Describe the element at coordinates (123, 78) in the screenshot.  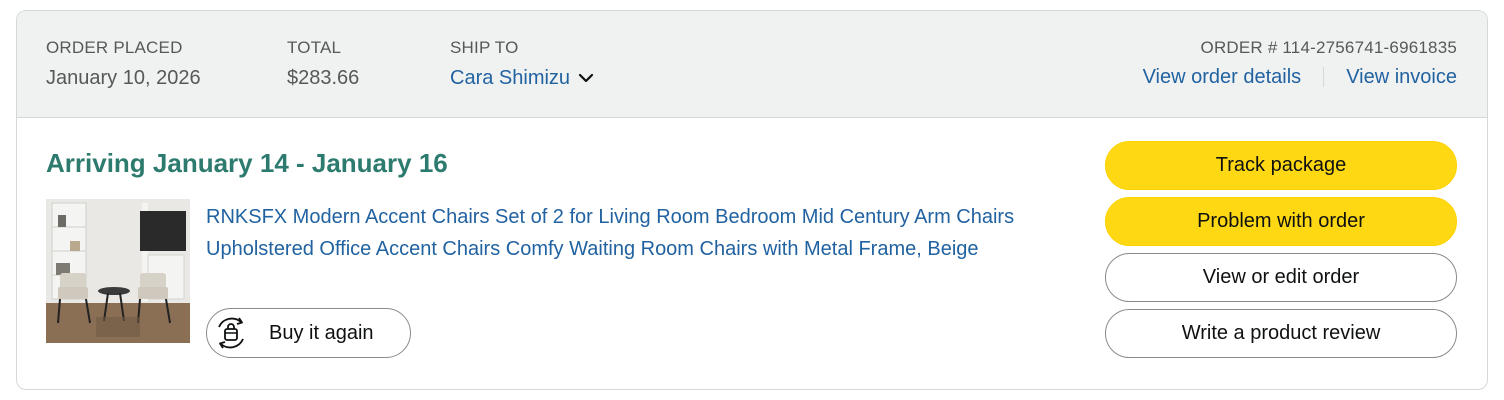
I see `order-placed-date: January 10, 2026` at that location.